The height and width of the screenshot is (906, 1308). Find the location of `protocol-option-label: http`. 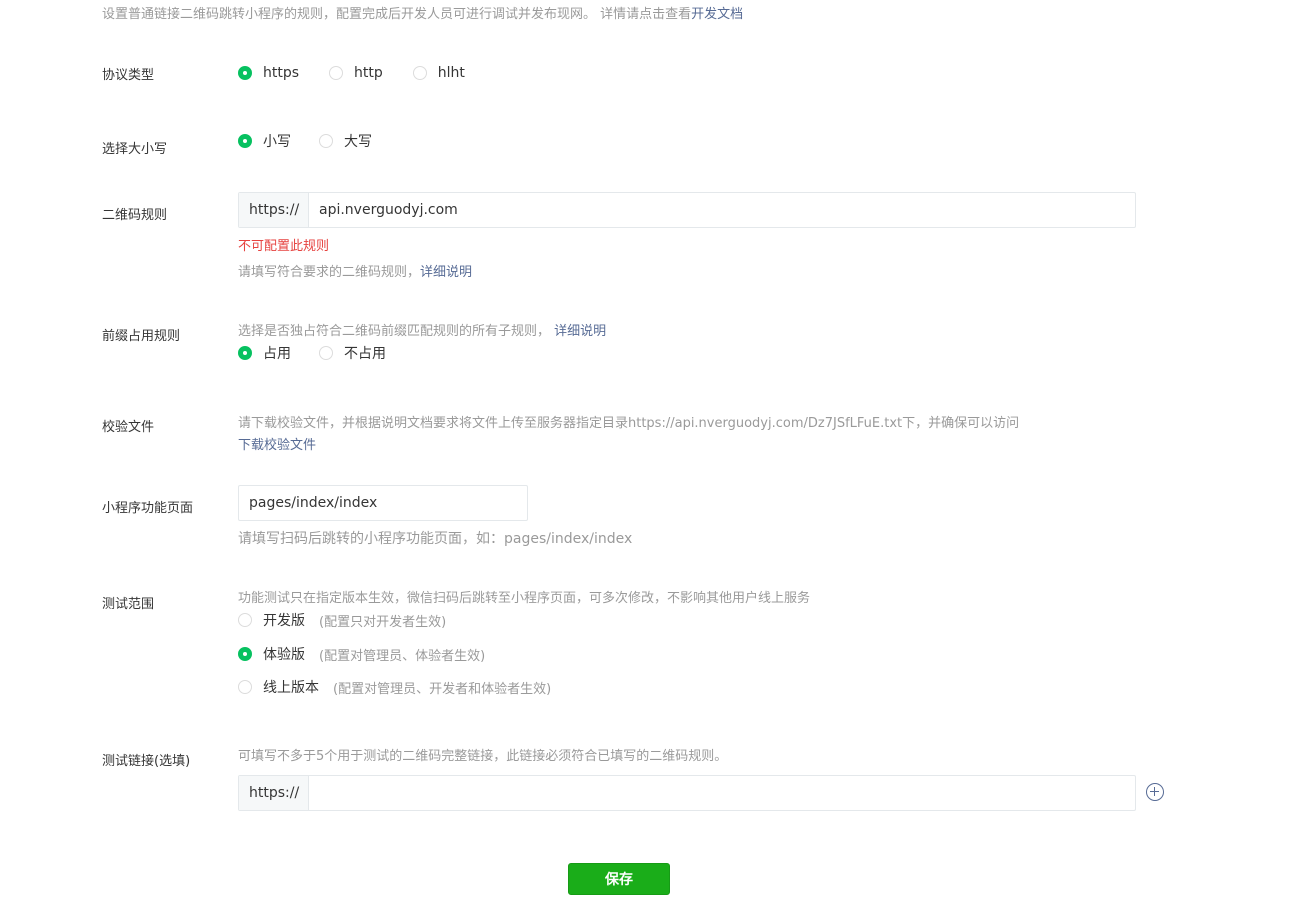

protocol-option-label: http is located at coordinates (368, 73).